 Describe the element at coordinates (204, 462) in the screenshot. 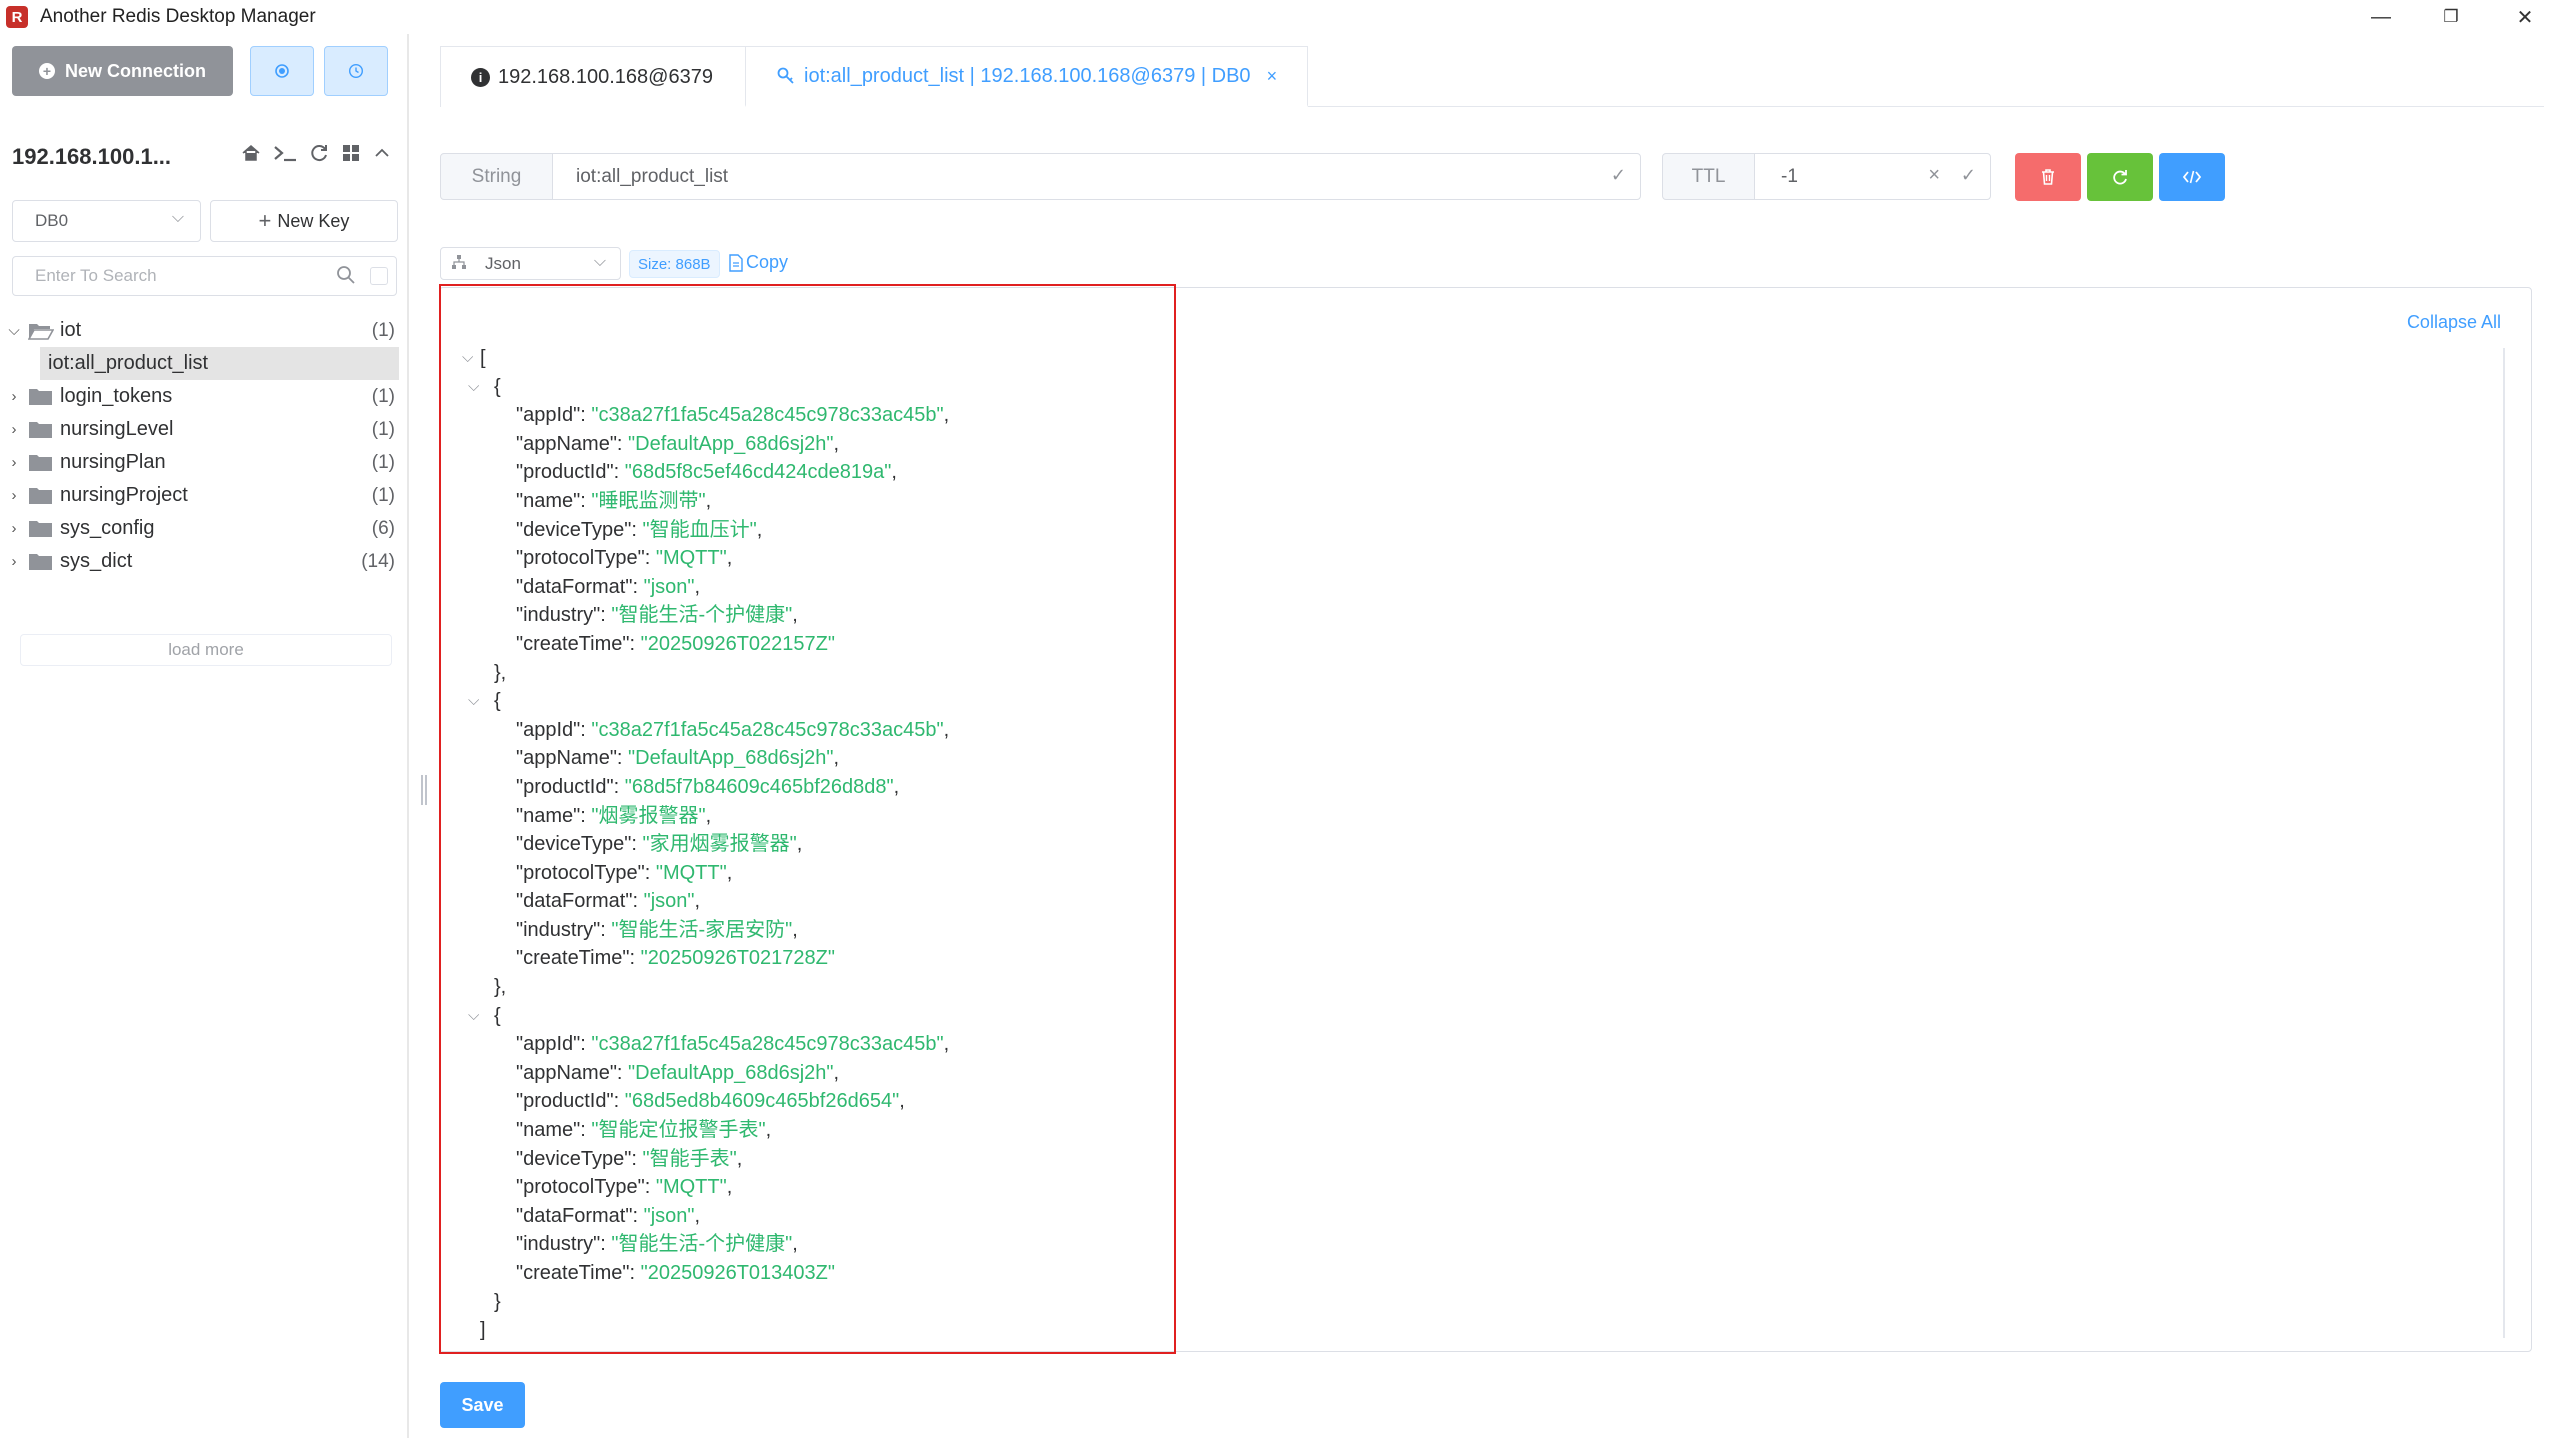

I see `tree-folder-nursing-plan: › nursingPlan (1)` at that location.